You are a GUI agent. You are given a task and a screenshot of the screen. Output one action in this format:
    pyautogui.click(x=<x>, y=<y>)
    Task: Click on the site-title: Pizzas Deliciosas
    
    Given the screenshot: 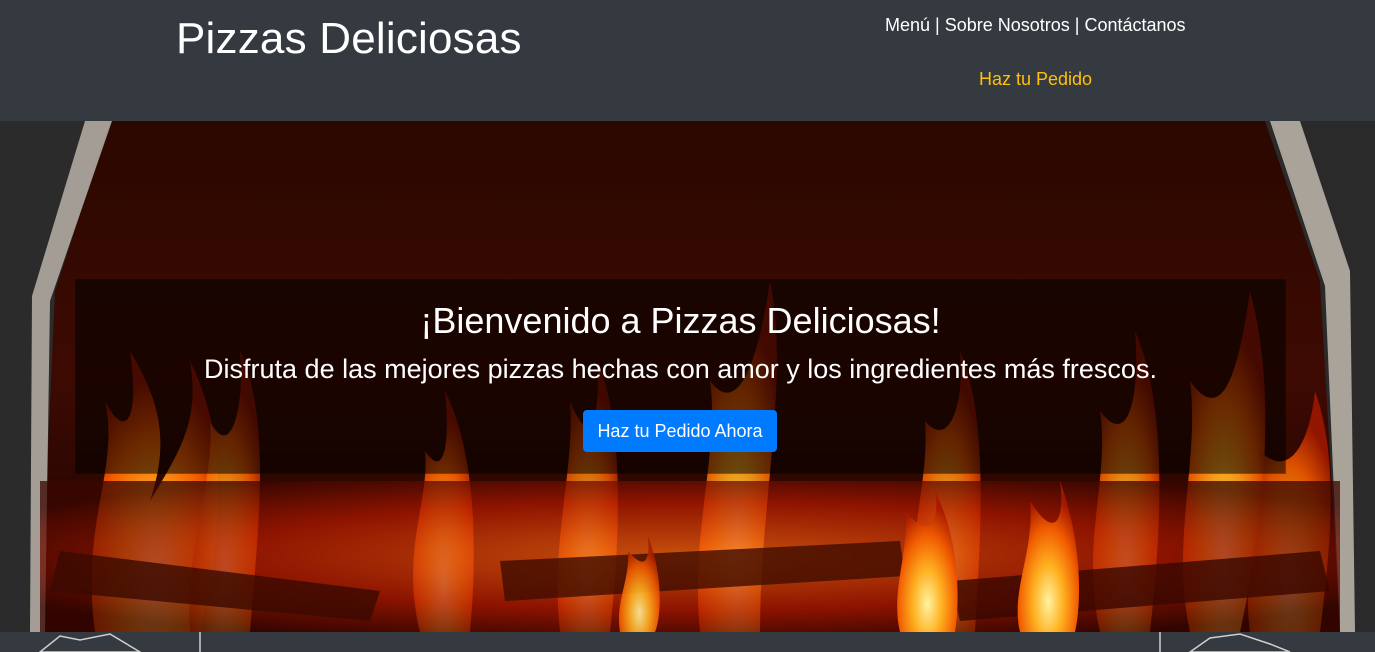 What is the action you would take?
    pyautogui.click(x=349, y=38)
    